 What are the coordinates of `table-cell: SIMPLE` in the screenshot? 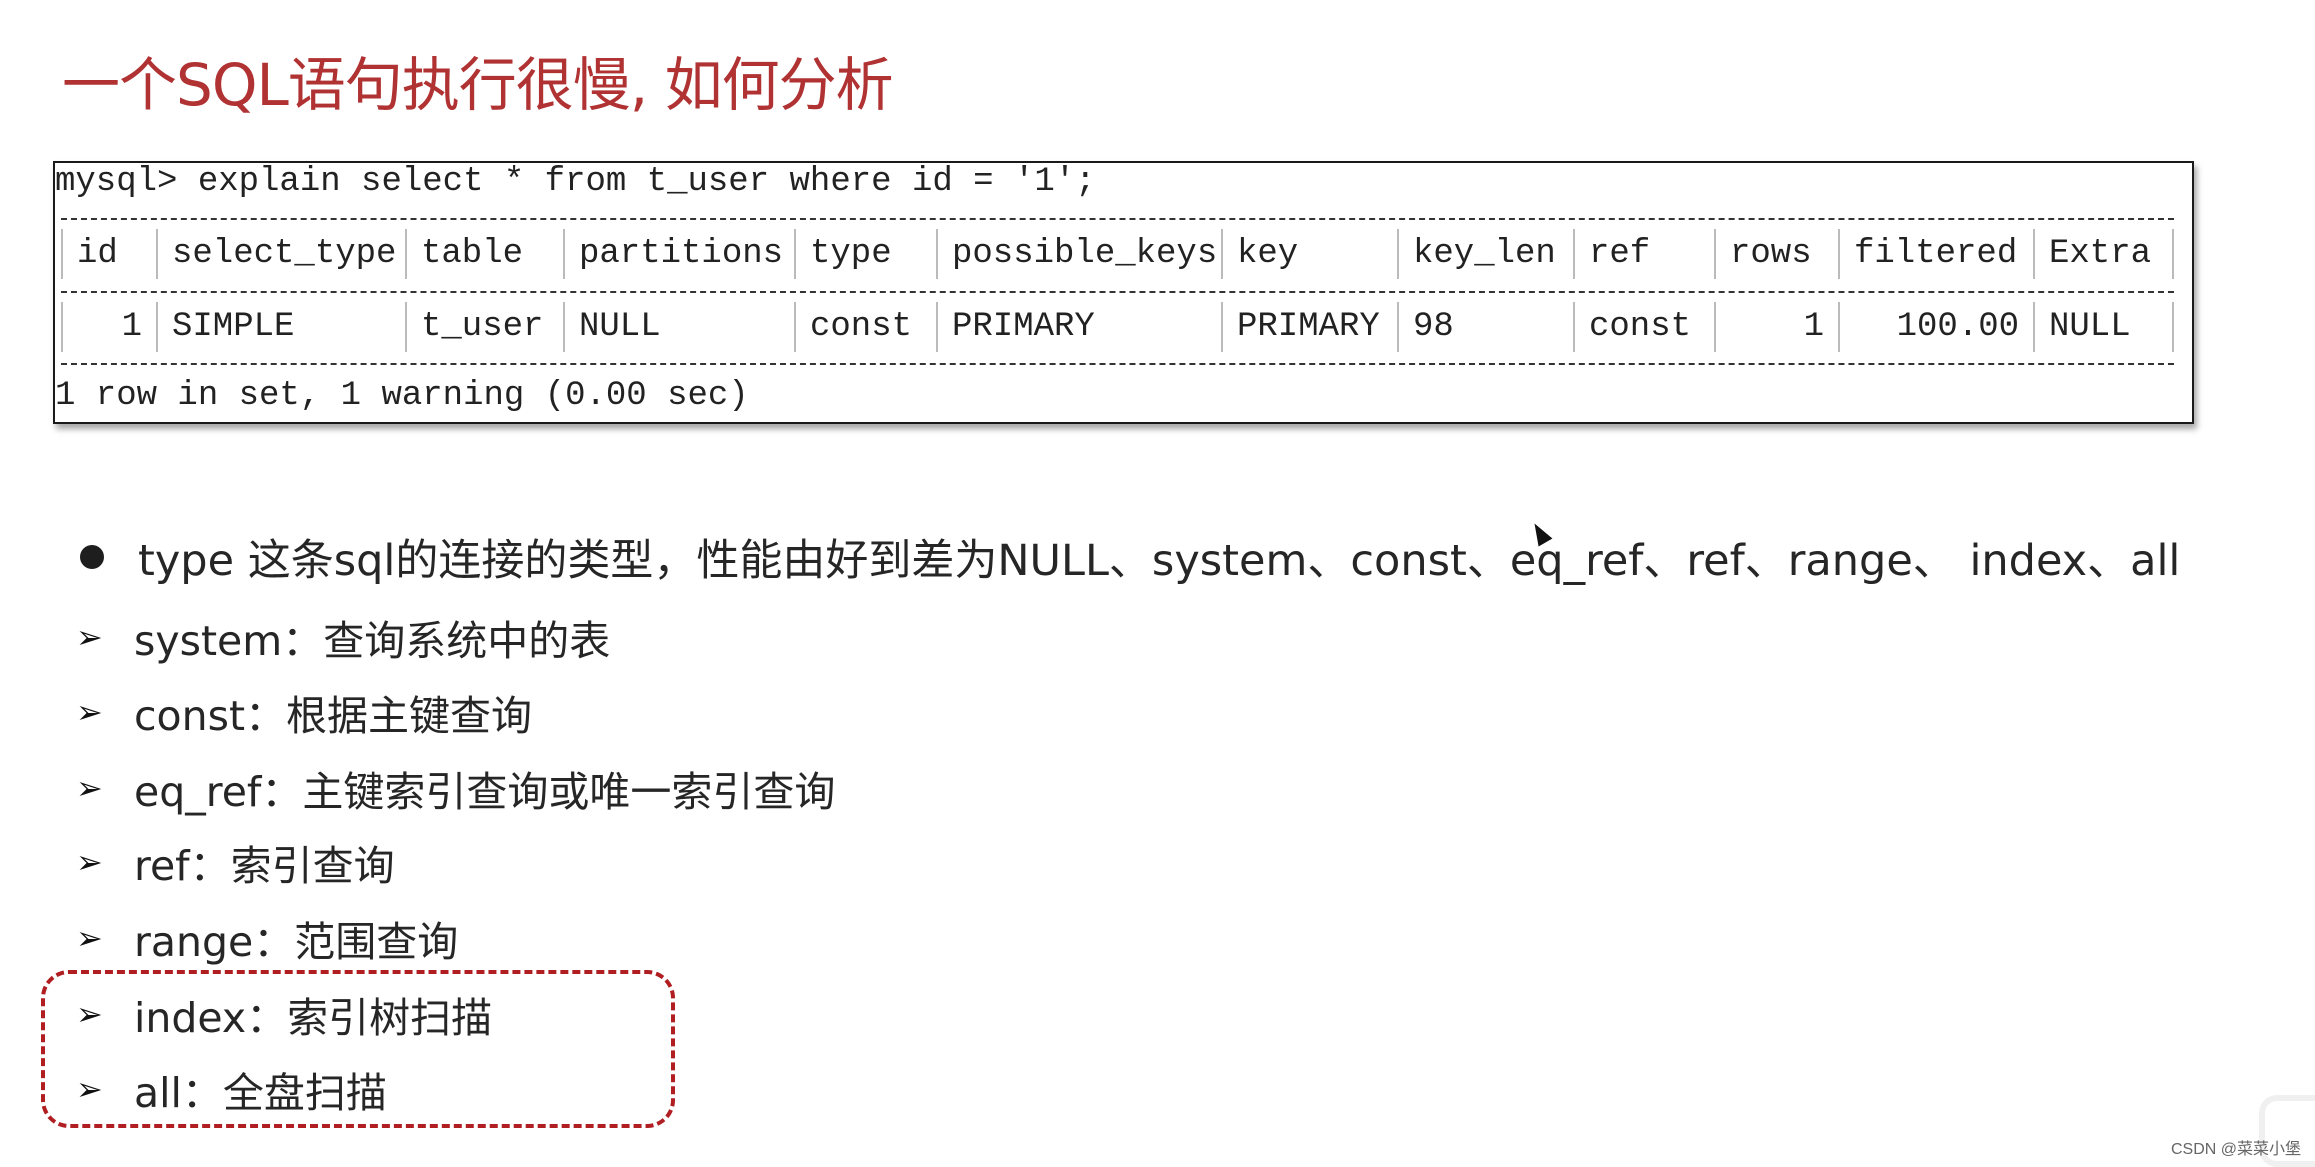 It's located at (280, 327).